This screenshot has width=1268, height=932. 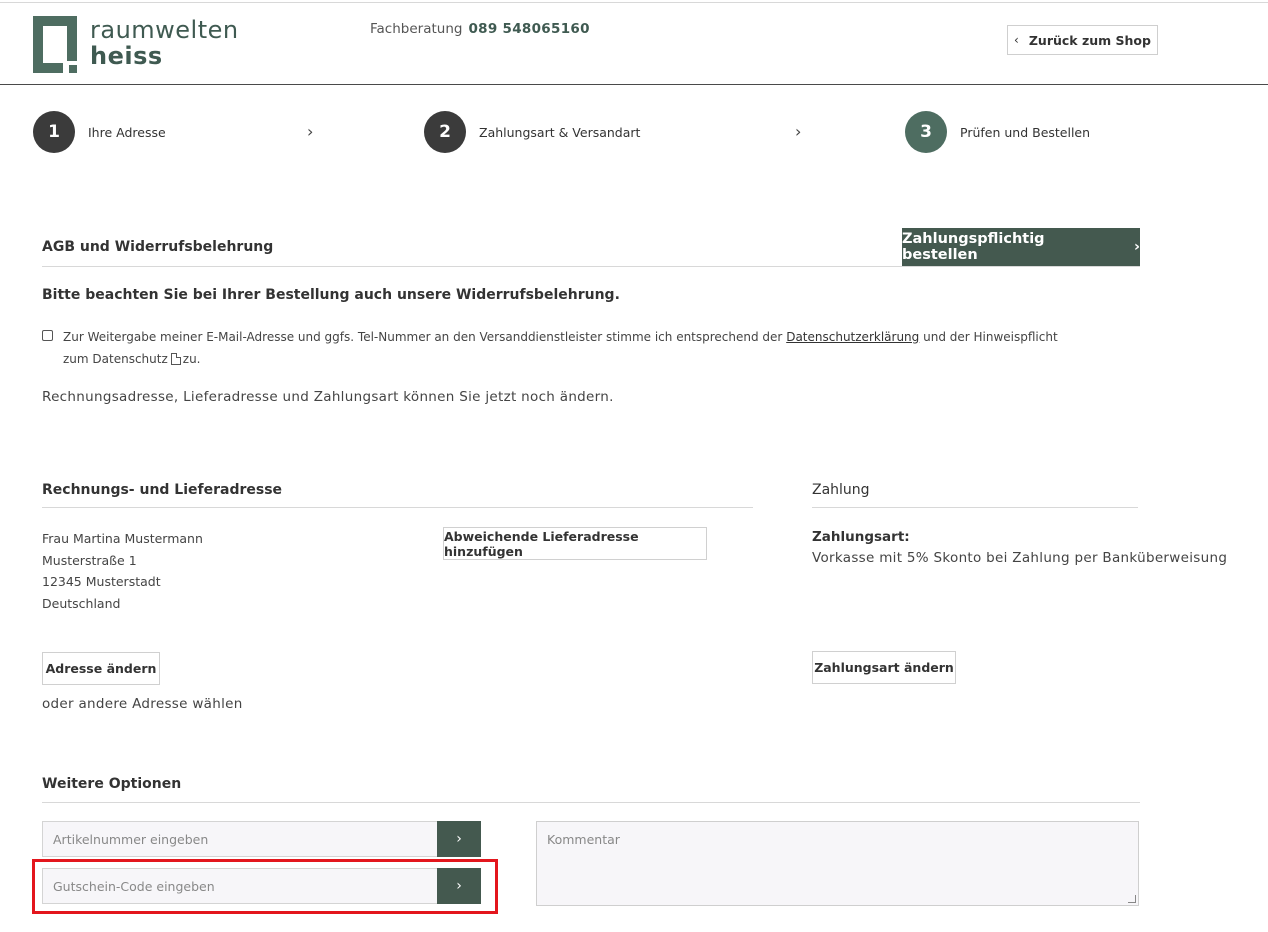 What do you see at coordinates (591, 266) in the screenshot?
I see `agb-divider` at bounding box center [591, 266].